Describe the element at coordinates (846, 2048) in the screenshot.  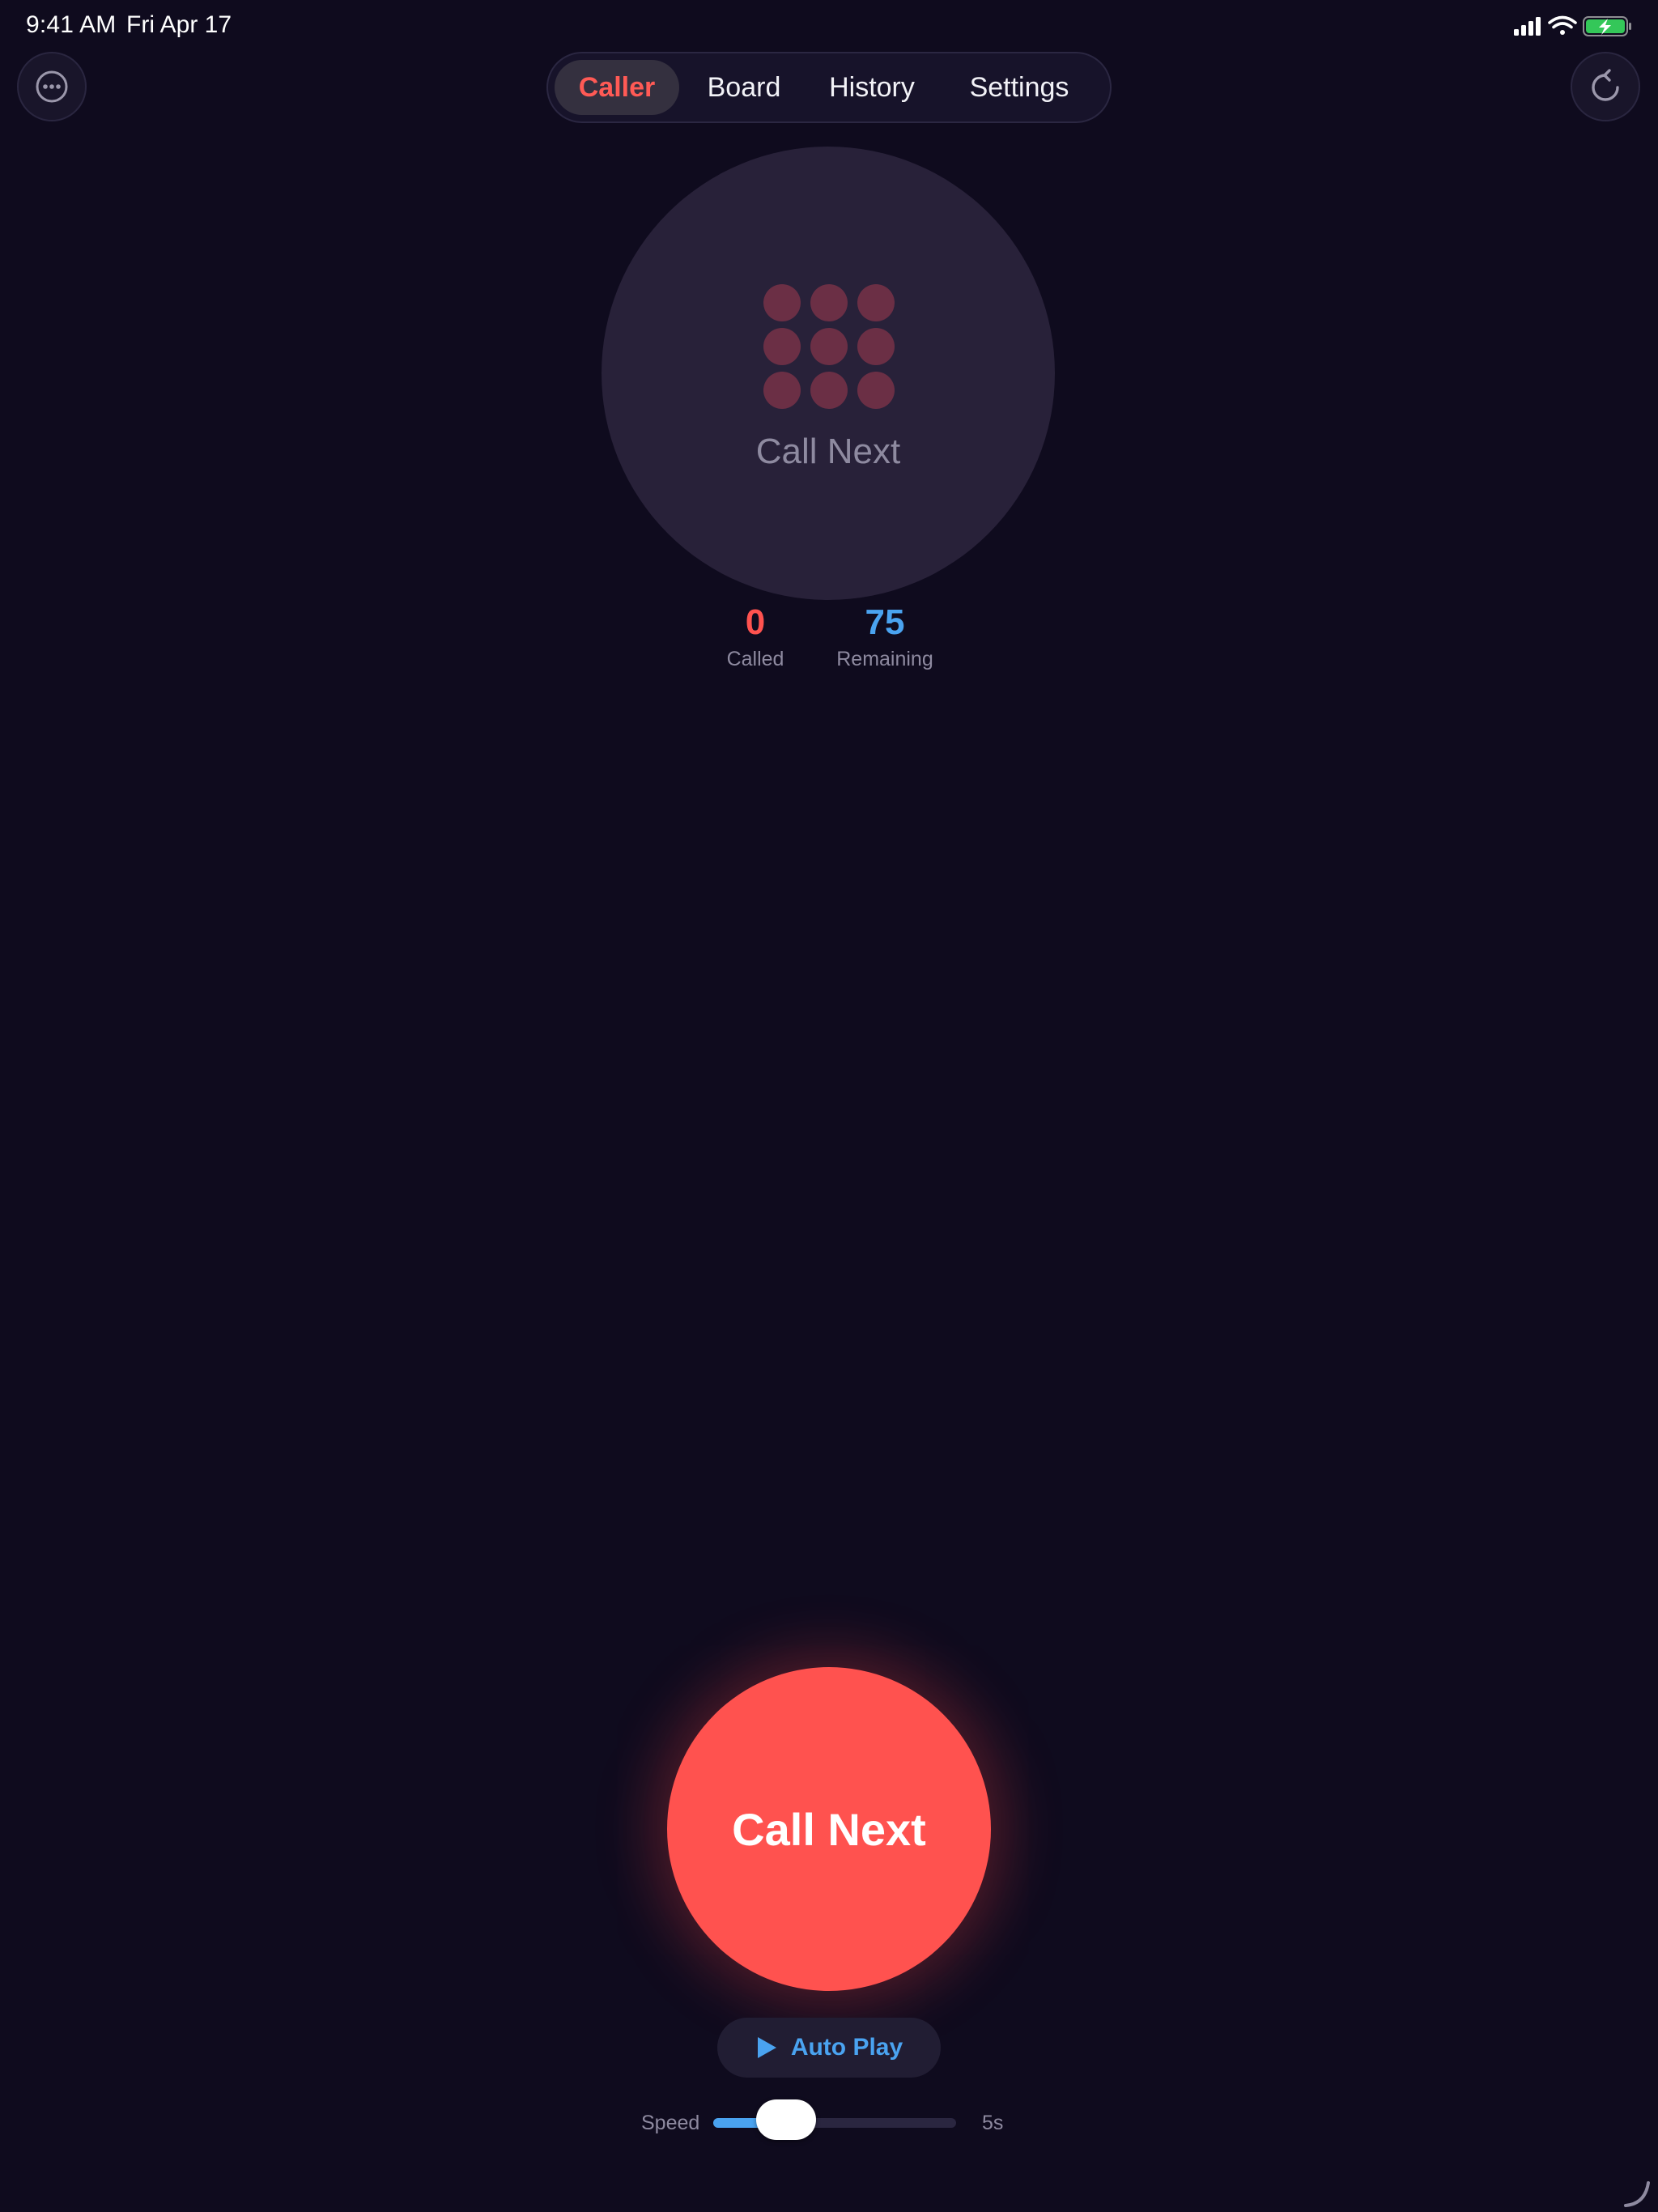
I see `auto-play-label: Auto Play` at that location.